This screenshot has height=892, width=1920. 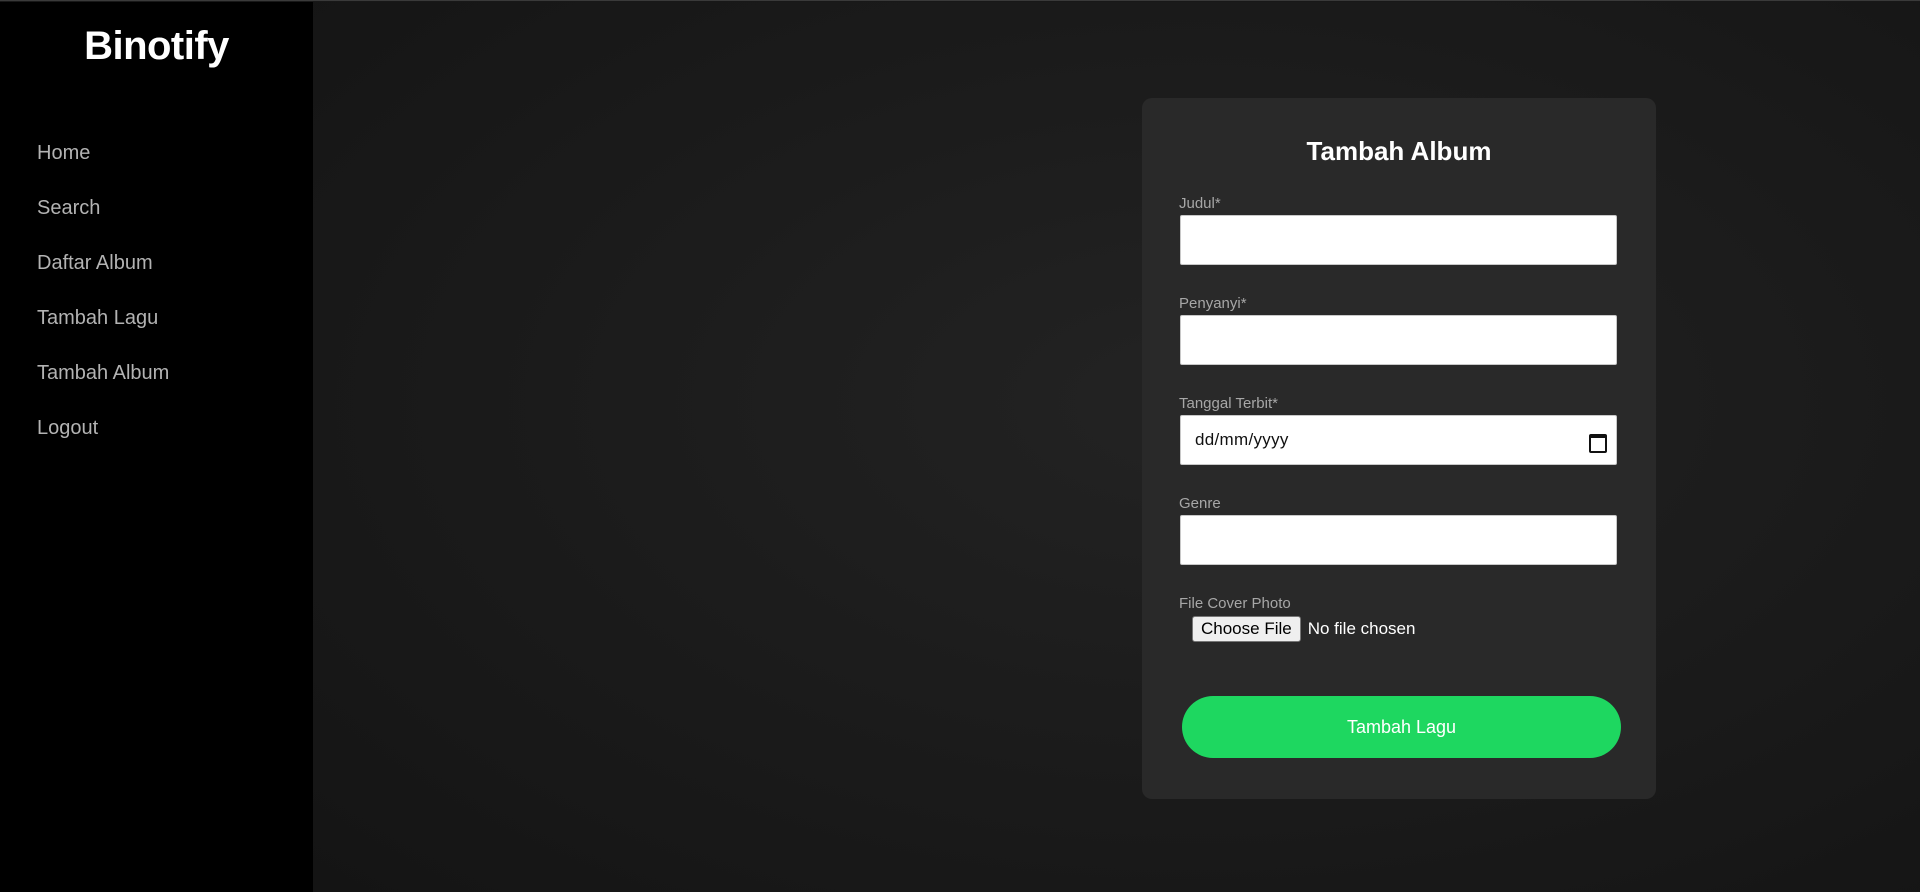 I want to click on form-title: Tambah Album, so click(x=1399, y=151).